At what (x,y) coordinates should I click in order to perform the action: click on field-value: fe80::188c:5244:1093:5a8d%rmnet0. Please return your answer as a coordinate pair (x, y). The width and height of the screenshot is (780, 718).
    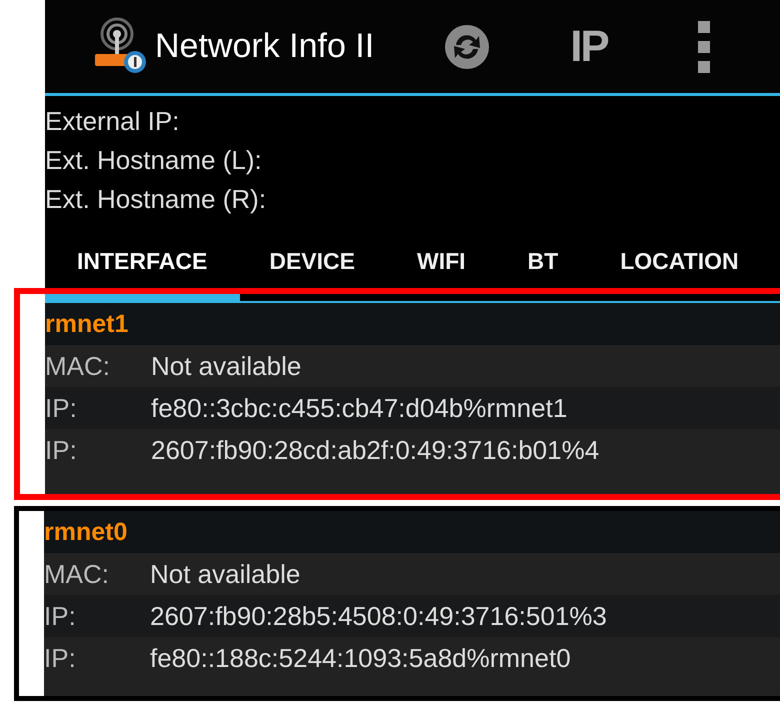
    Looking at the image, I should click on (360, 658).